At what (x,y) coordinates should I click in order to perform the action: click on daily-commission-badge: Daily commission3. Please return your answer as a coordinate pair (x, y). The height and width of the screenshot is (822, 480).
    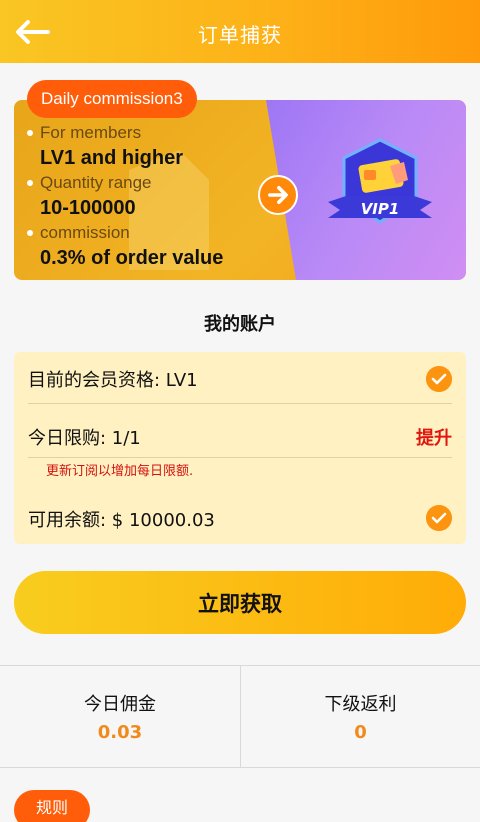
    Looking at the image, I should click on (112, 99).